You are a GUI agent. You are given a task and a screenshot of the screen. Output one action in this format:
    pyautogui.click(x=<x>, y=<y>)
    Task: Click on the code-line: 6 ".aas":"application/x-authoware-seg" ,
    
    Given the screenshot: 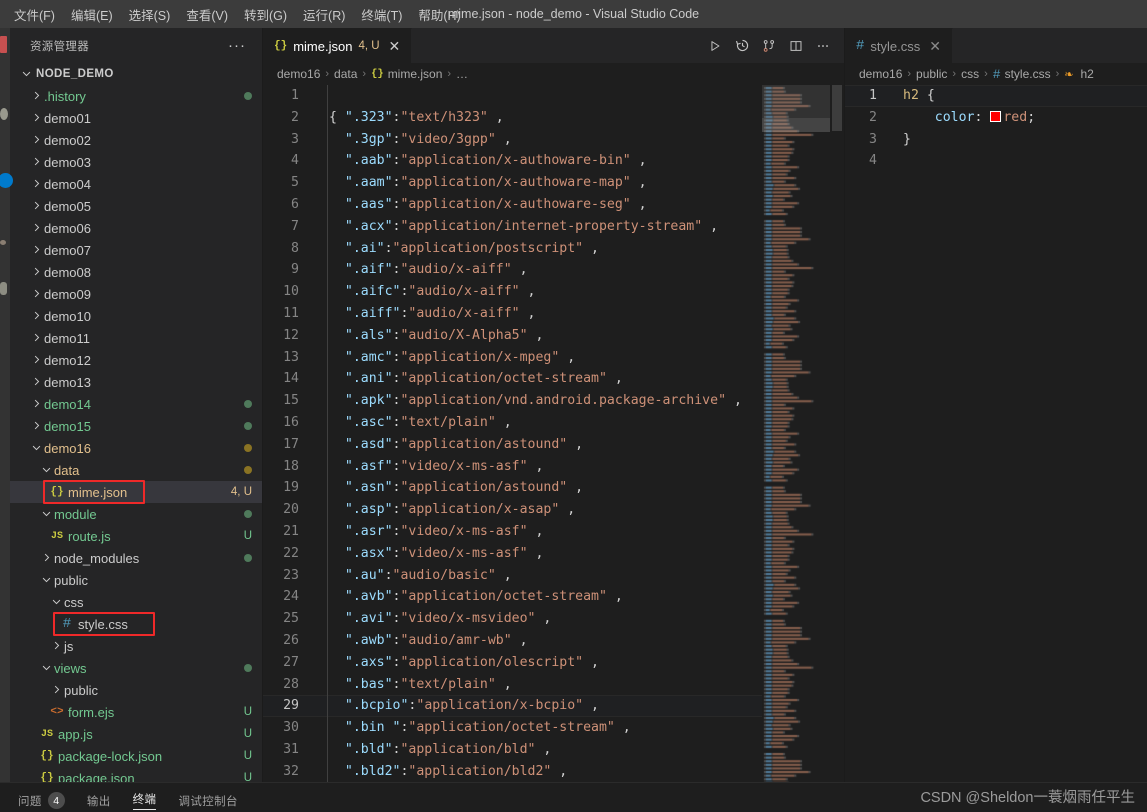 What is the action you would take?
    pyautogui.click(x=512, y=205)
    